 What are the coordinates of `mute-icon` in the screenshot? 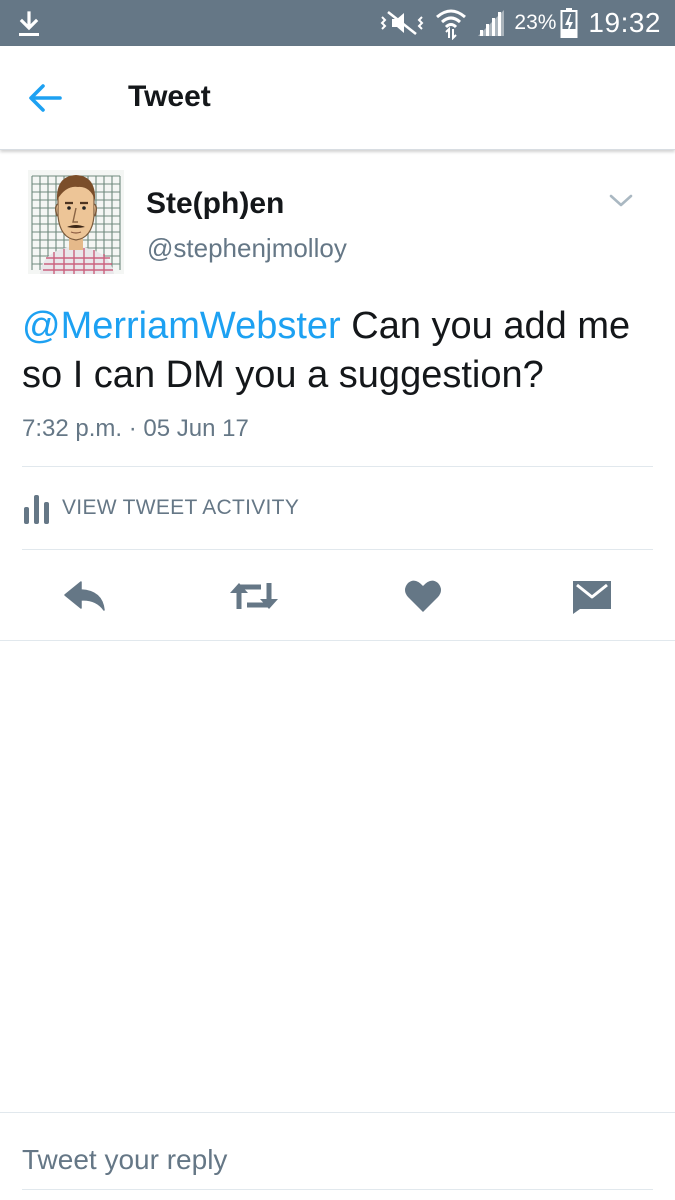 It's located at (402, 23).